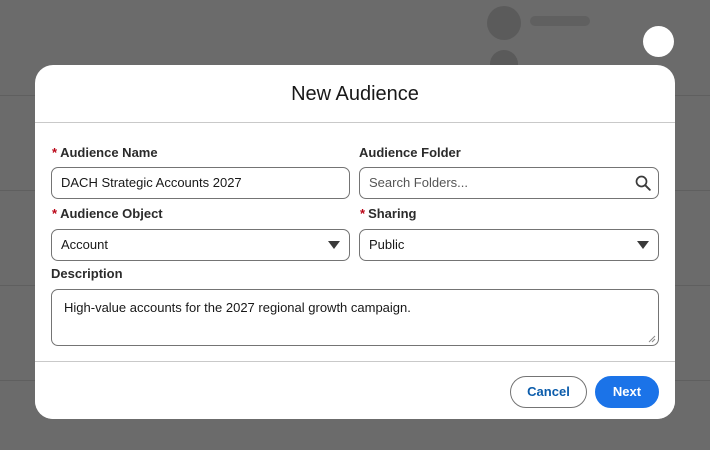 The image size is (710, 450). What do you see at coordinates (504, 23) in the screenshot?
I see `background-avatar` at bounding box center [504, 23].